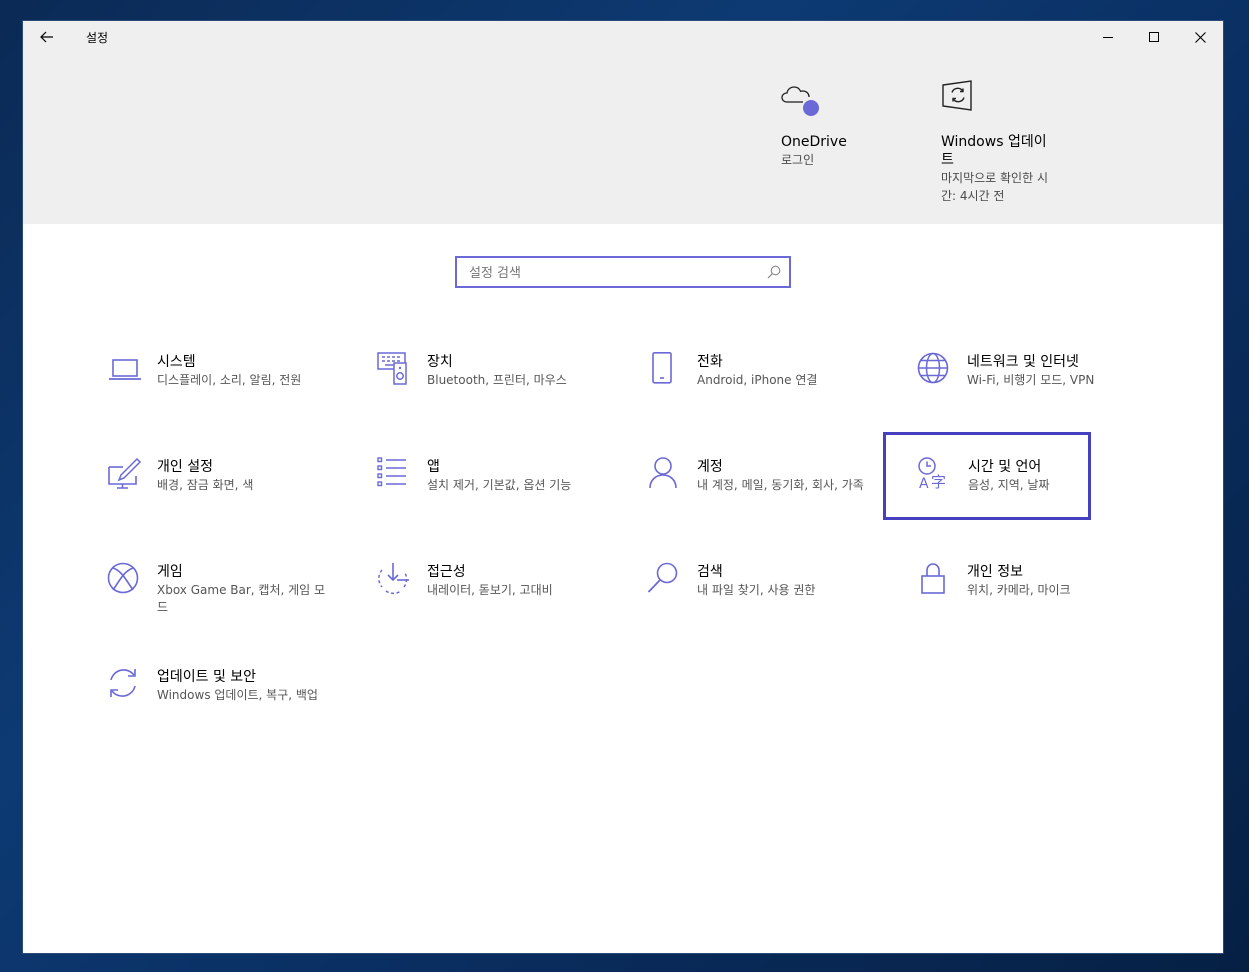 Image resolution: width=1249 pixels, height=972 pixels. What do you see at coordinates (393, 579) in the screenshot?
I see `accessibility-icon` at bounding box center [393, 579].